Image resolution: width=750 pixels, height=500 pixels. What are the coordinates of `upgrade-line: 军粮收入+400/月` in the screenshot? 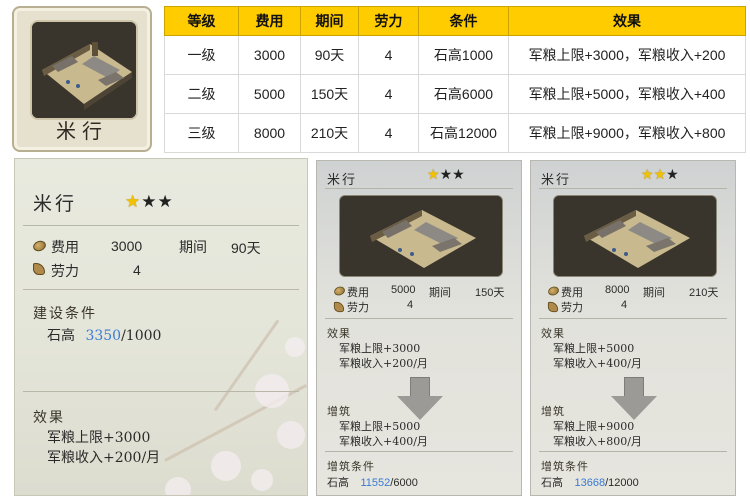 It's located at (383, 441).